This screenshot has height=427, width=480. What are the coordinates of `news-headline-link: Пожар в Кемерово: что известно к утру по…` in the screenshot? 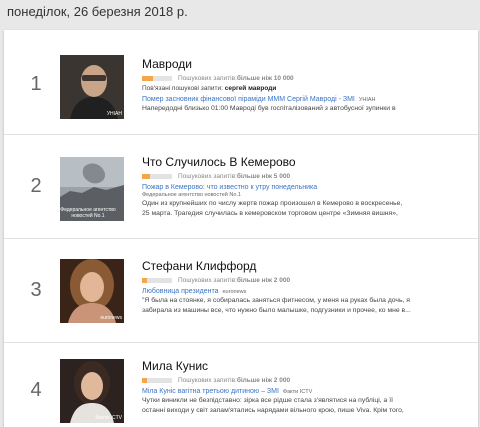 It's located at (307, 187).